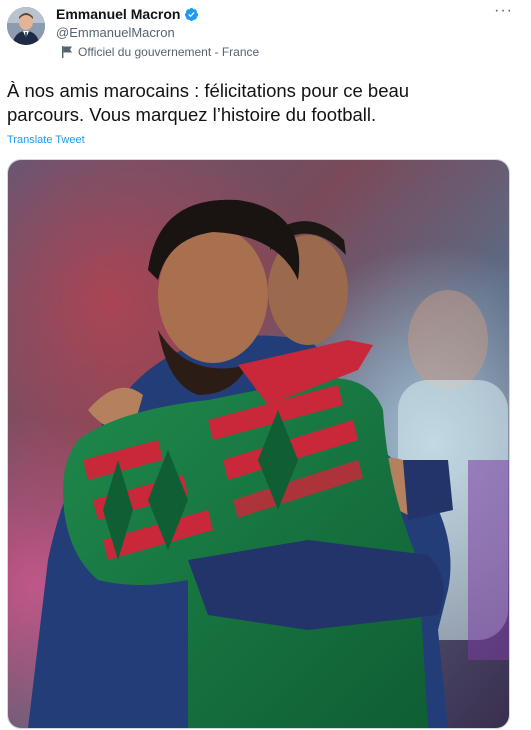  Describe the element at coordinates (169, 52) in the screenshot. I see `government-label-text: Officiel du gouvernement - France` at that location.